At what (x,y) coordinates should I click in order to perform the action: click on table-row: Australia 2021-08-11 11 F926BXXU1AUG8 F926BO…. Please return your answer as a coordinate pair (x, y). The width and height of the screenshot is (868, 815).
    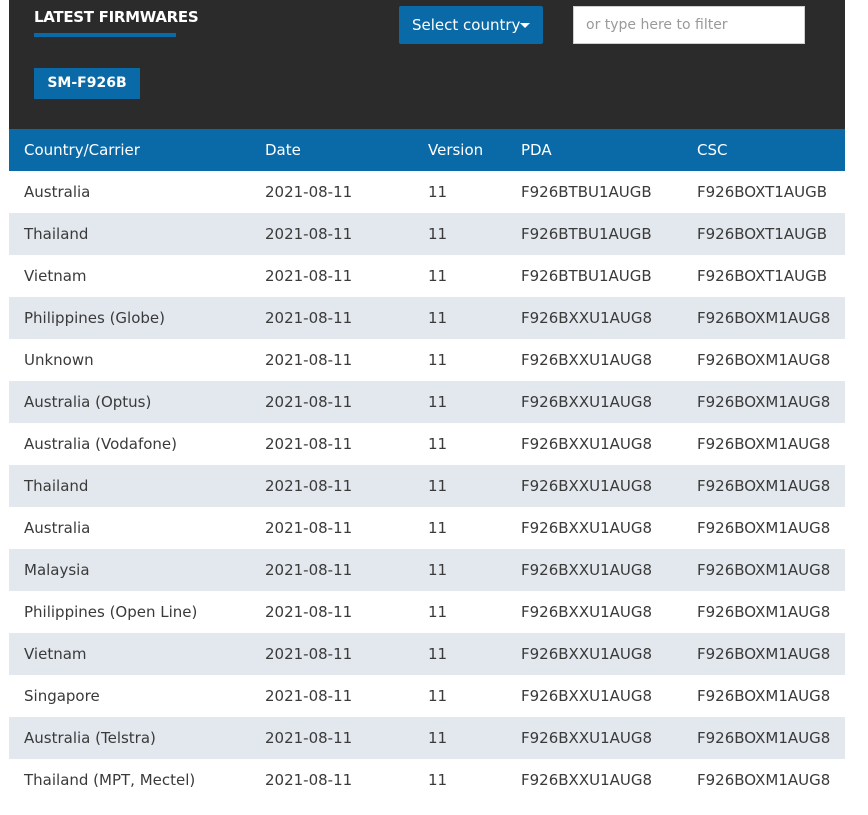
    Looking at the image, I should click on (427, 528).